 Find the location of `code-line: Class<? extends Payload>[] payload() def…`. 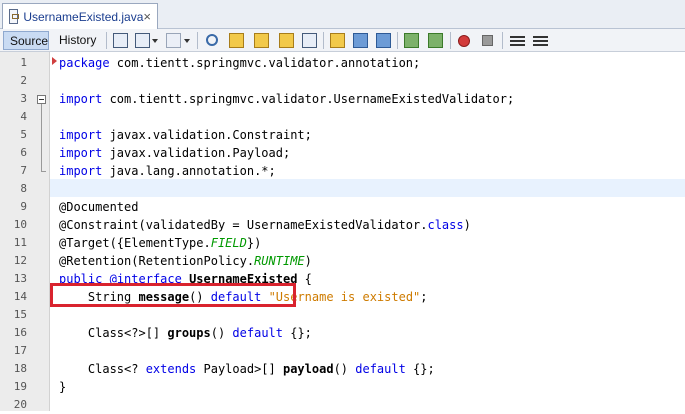

code-line: Class<? extends Payload>[] payload() def… is located at coordinates (367, 369).